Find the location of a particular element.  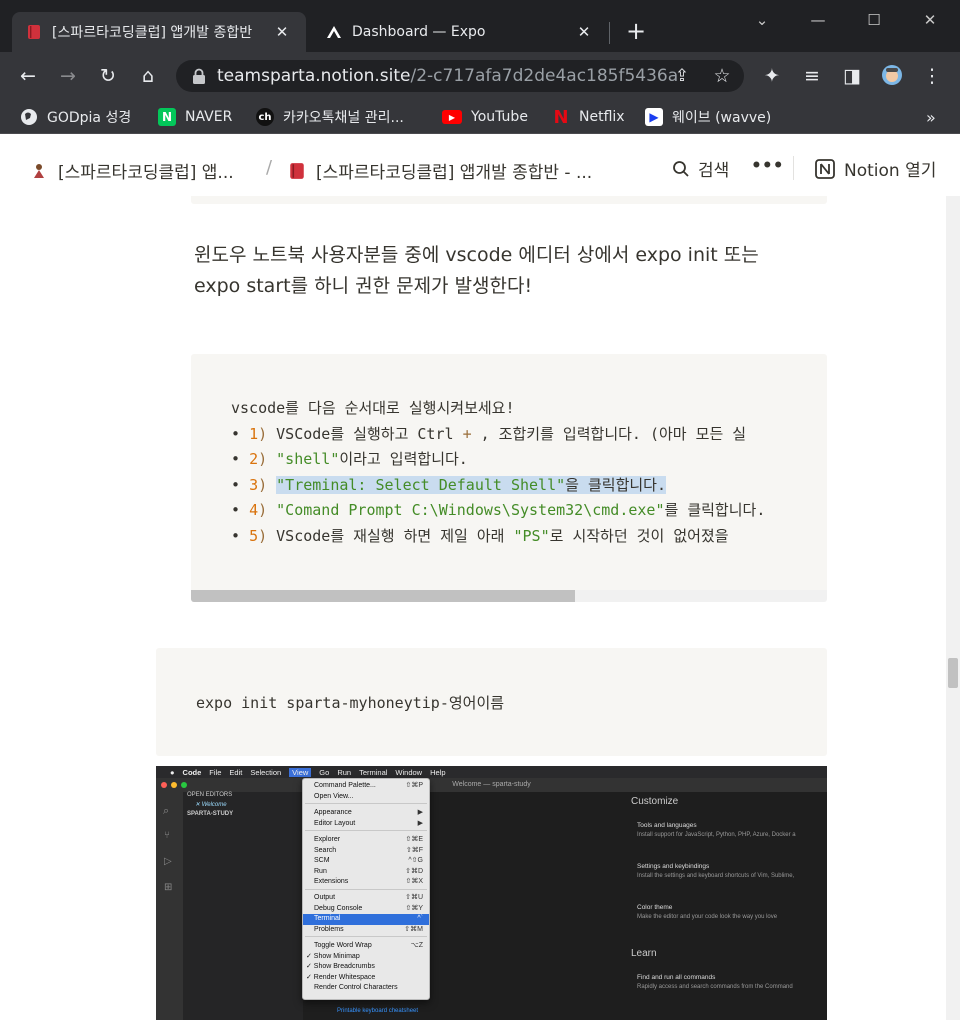

bookmark-naver: N NAVER is located at coordinates (195, 117).